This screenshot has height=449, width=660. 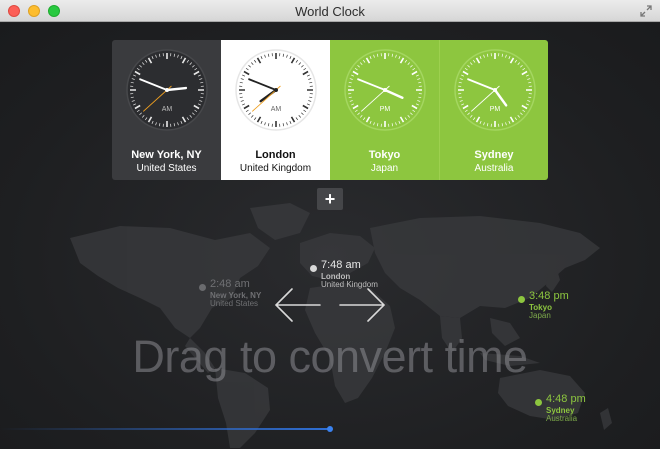 What do you see at coordinates (646, 11) in the screenshot?
I see `fullscreen-arrows-icon` at bounding box center [646, 11].